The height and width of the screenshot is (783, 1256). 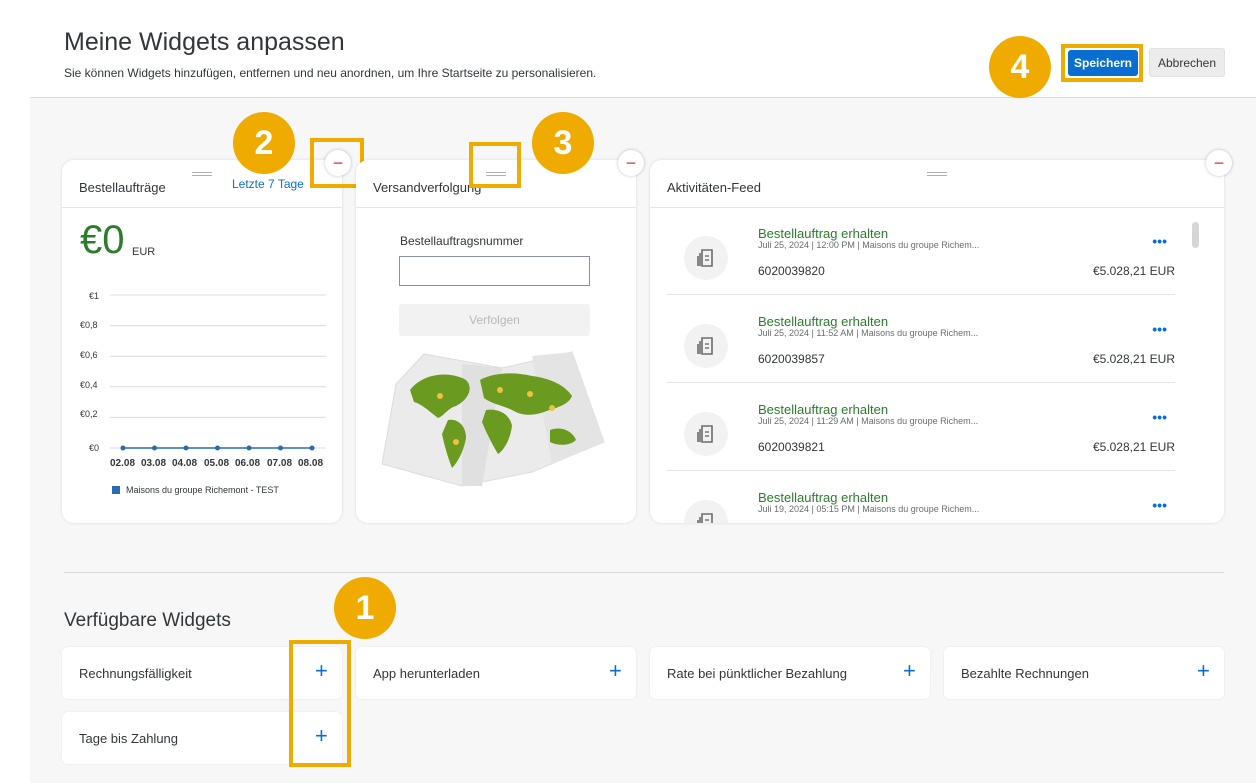 I want to click on order-number-label: Bestellauftragsnummer, so click(x=462, y=241).